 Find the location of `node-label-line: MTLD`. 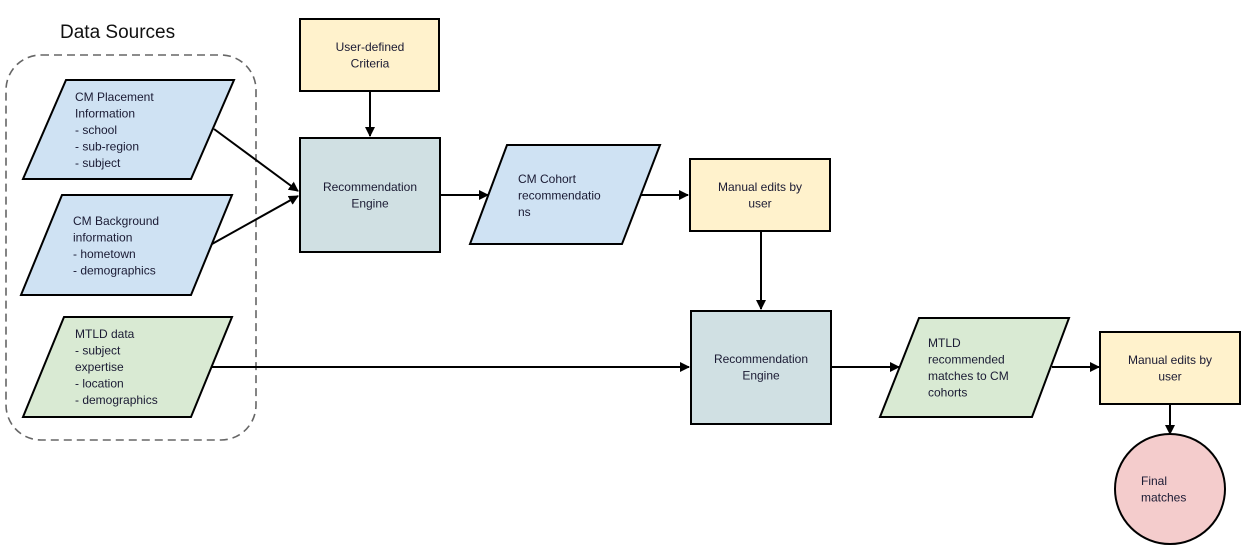

node-label-line: MTLD is located at coordinates (944, 343).